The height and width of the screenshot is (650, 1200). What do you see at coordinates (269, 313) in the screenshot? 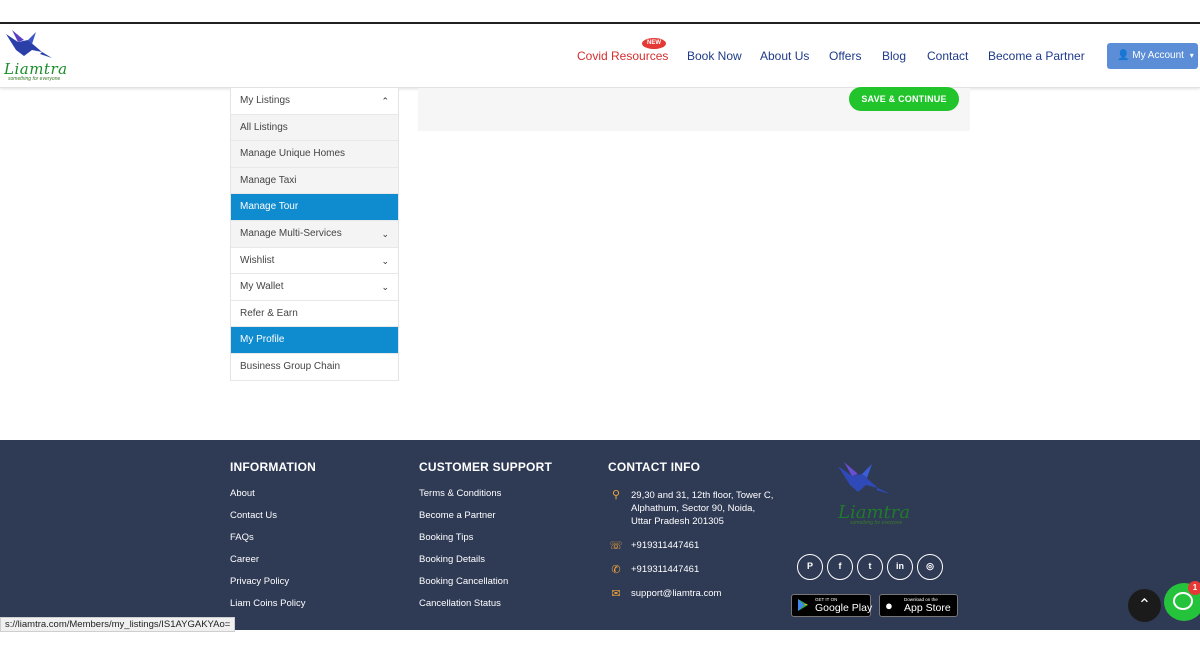
I see `sidebar-item-label: Refer & Earn` at bounding box center [269, 313].